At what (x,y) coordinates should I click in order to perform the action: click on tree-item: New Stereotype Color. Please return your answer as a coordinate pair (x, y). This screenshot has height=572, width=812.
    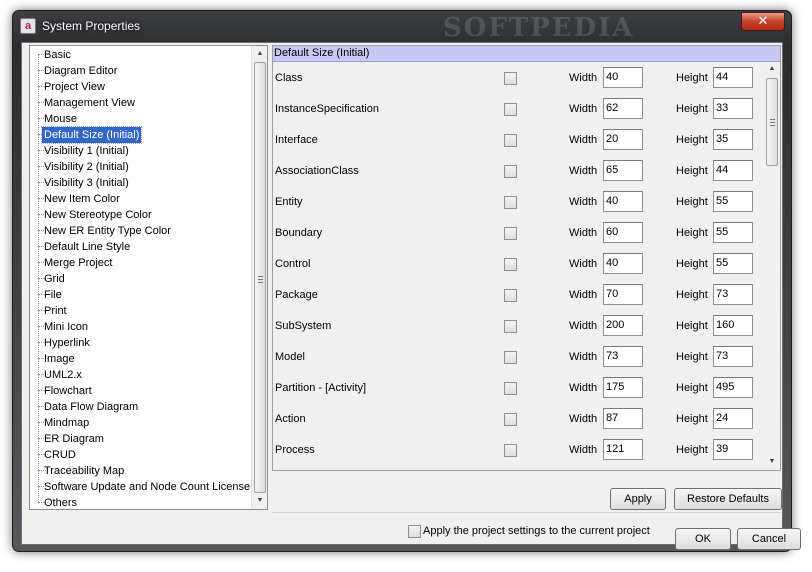
    Looking at the image, I should click on (141, 215).